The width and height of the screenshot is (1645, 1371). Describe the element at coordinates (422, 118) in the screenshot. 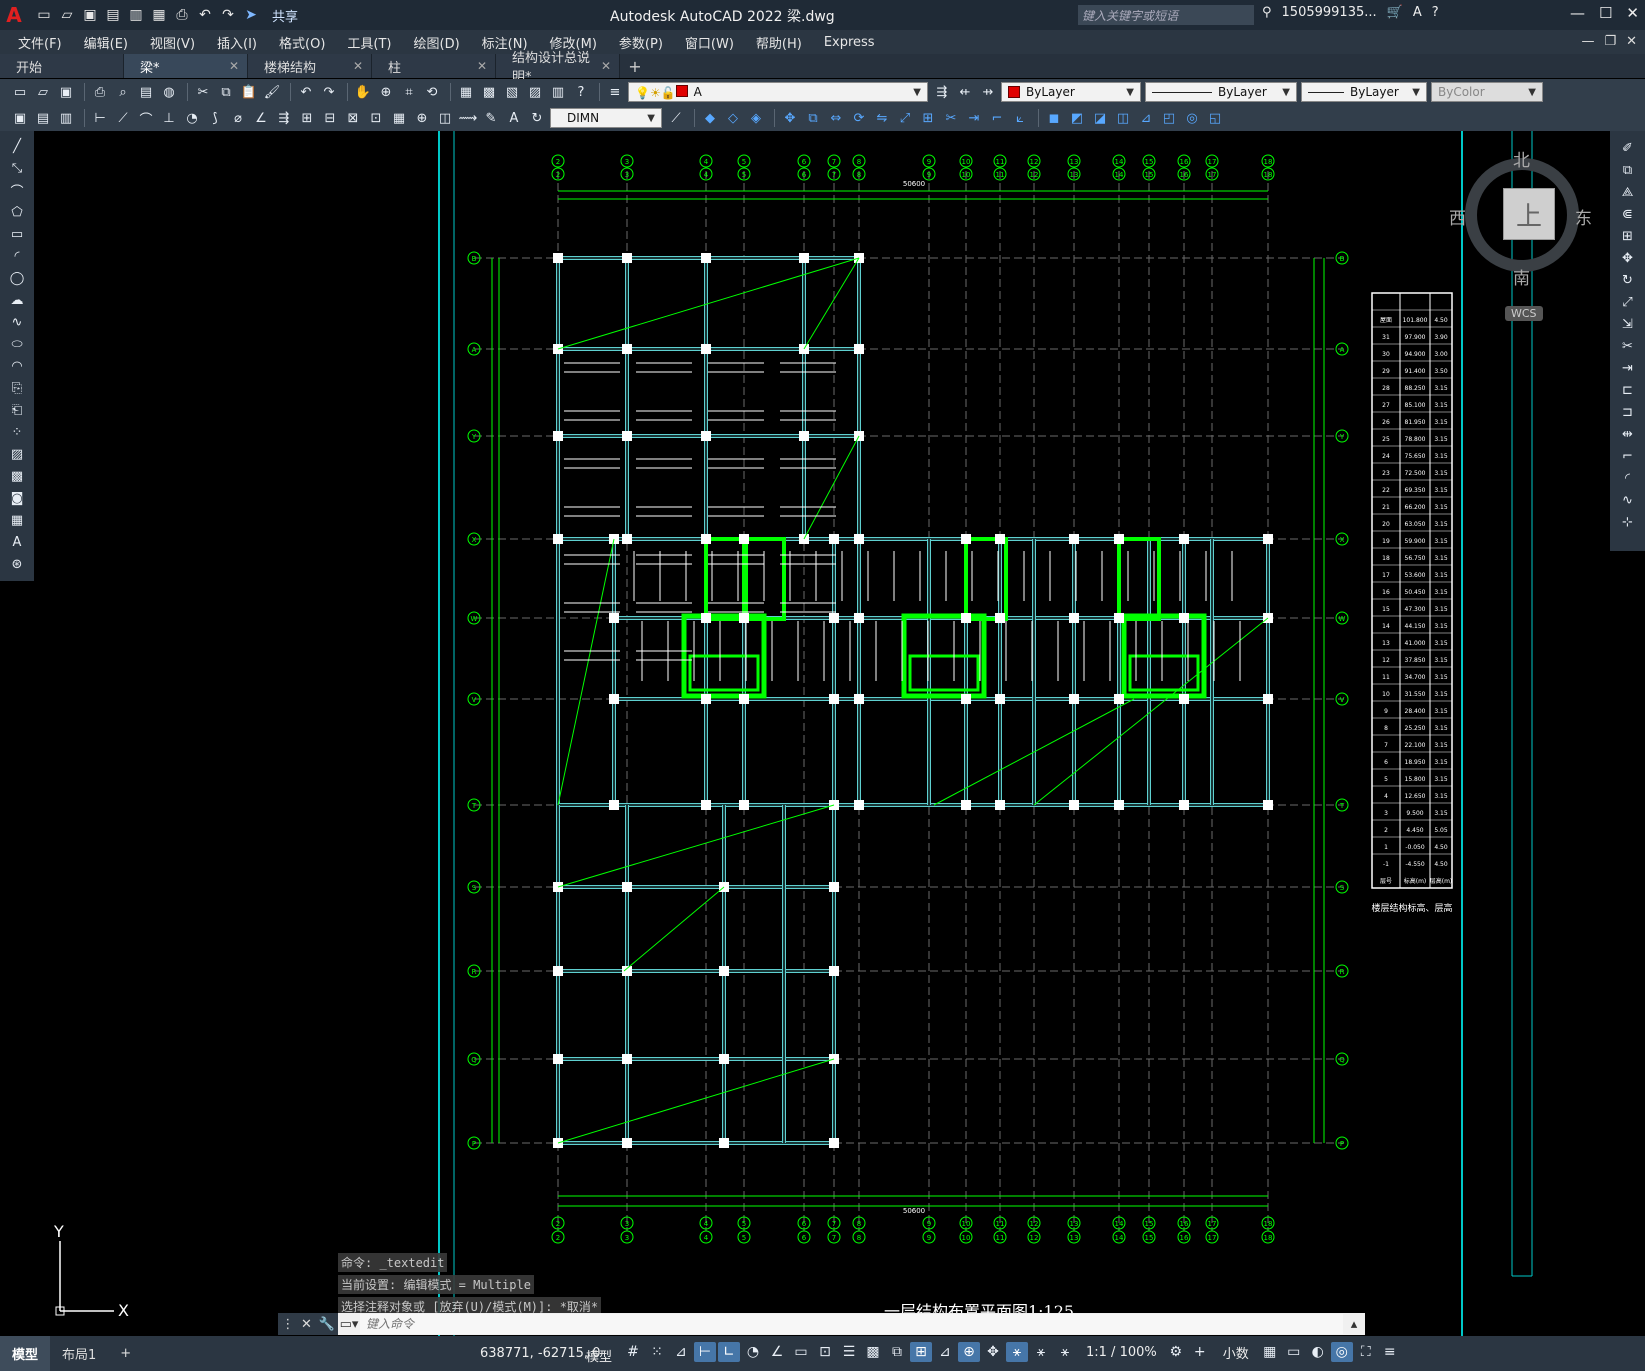

I see `center-mark-icon: ⊕` at that location.